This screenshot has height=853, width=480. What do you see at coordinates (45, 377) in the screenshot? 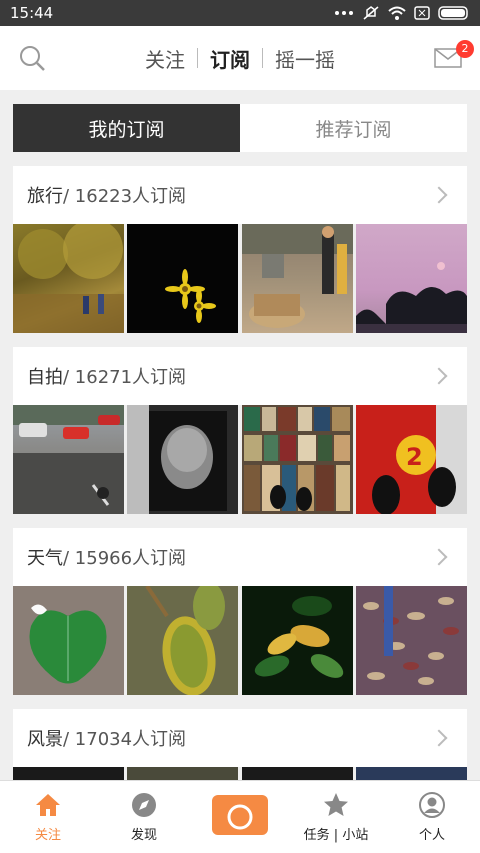
I see `card-title: 自拍` at bounding box center [45, 377].